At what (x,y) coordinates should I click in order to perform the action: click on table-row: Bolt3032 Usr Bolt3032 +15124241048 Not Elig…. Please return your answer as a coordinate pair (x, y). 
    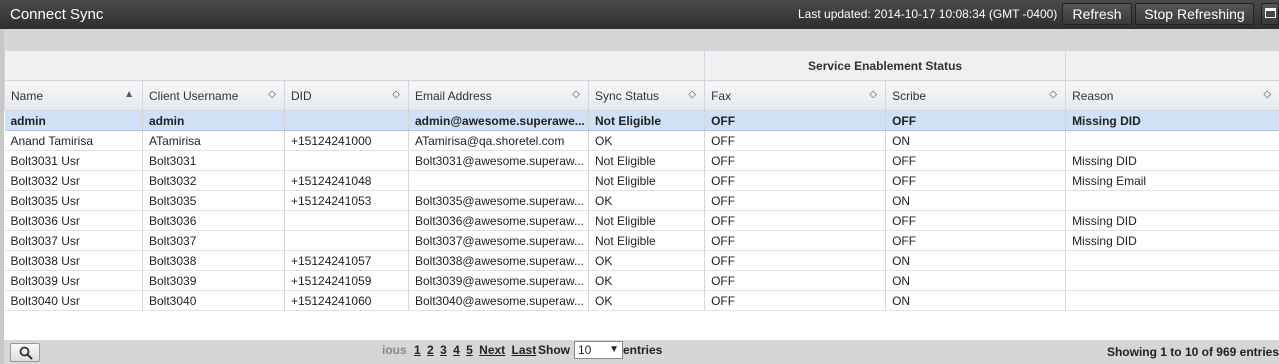
    Looking at the image, I should click on (641, 180).